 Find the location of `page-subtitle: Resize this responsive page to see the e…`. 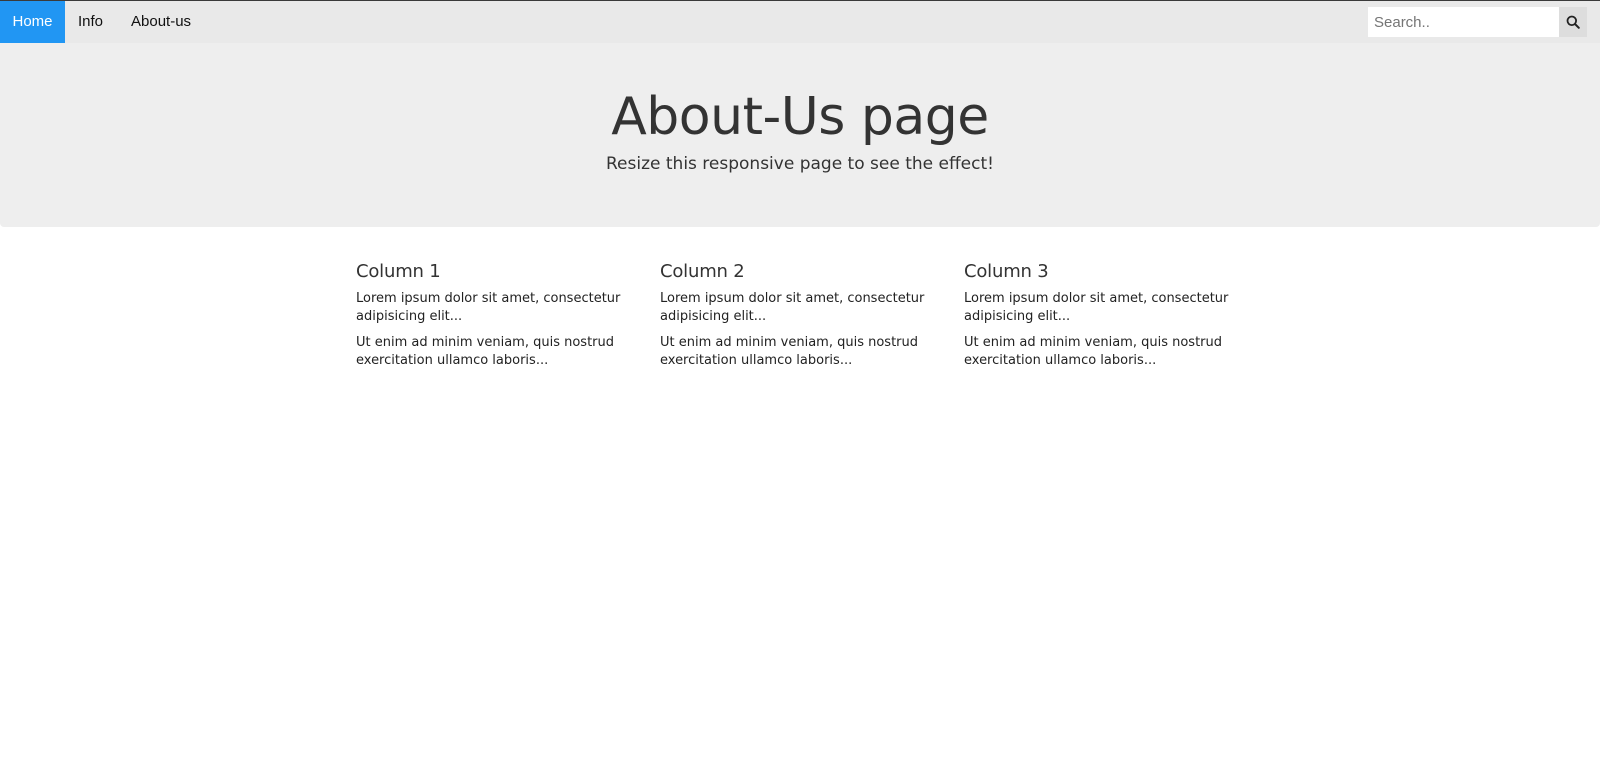

page-subtitle: Resize this responsive page to see the e… is located at coordinates (800, 164).